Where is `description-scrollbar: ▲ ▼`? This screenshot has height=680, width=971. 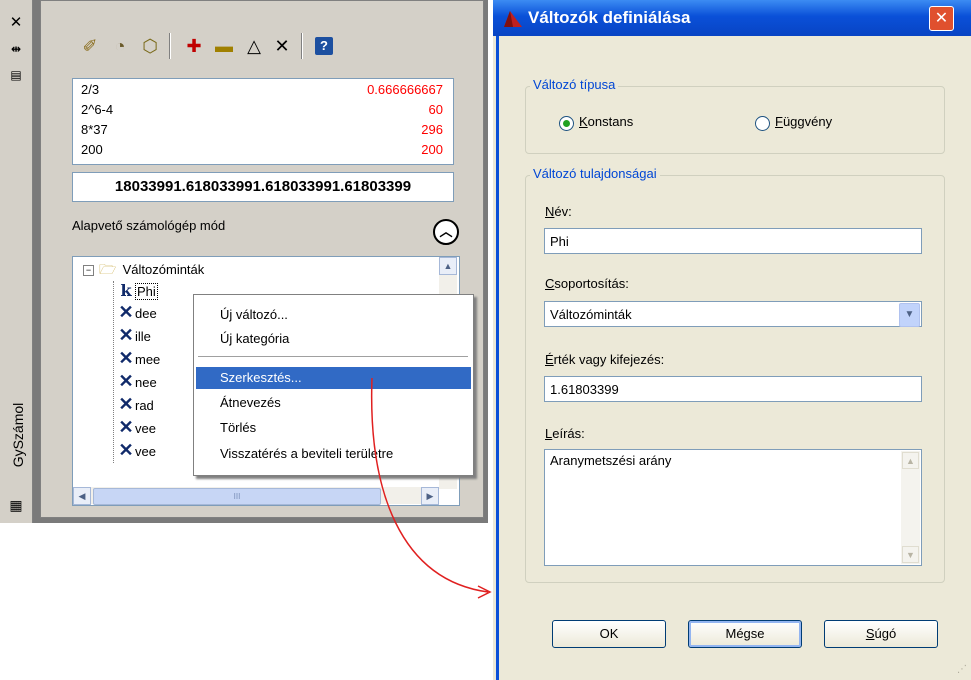
description-scrollbar: ▲ ▼ is located at coordinates (910, 507).